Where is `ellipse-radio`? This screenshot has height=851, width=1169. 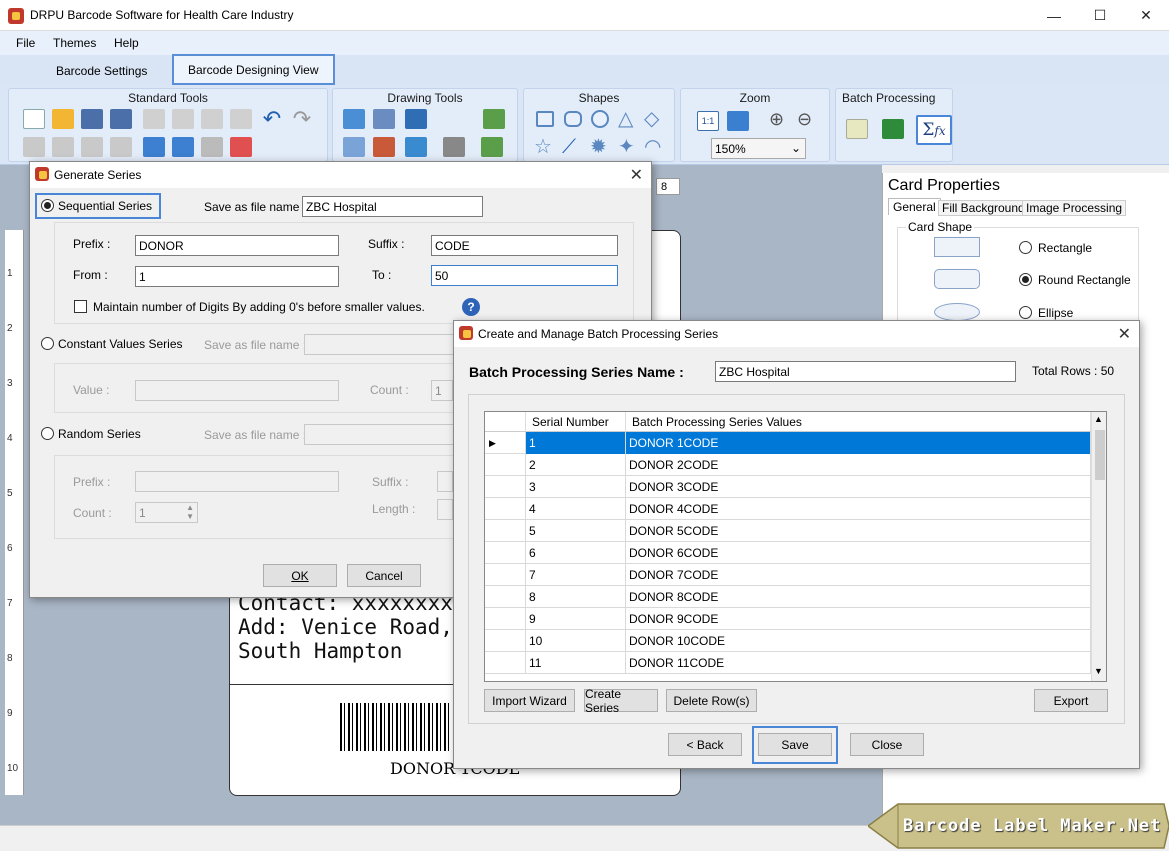
ellipse-radio is located at coordinates (1025, 312).